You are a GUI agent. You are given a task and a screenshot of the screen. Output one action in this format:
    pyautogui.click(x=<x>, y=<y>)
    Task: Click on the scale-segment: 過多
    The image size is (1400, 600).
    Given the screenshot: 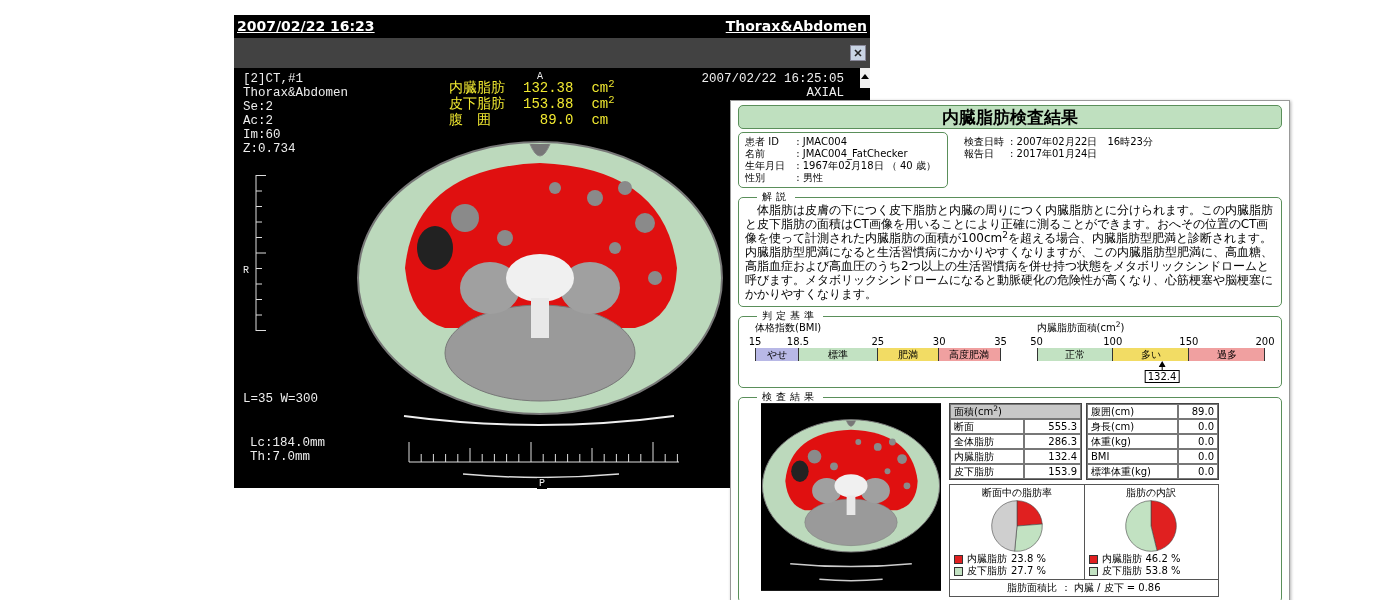 What is the action you would take?
    pyautogui.click(x=1227, y=354)
    